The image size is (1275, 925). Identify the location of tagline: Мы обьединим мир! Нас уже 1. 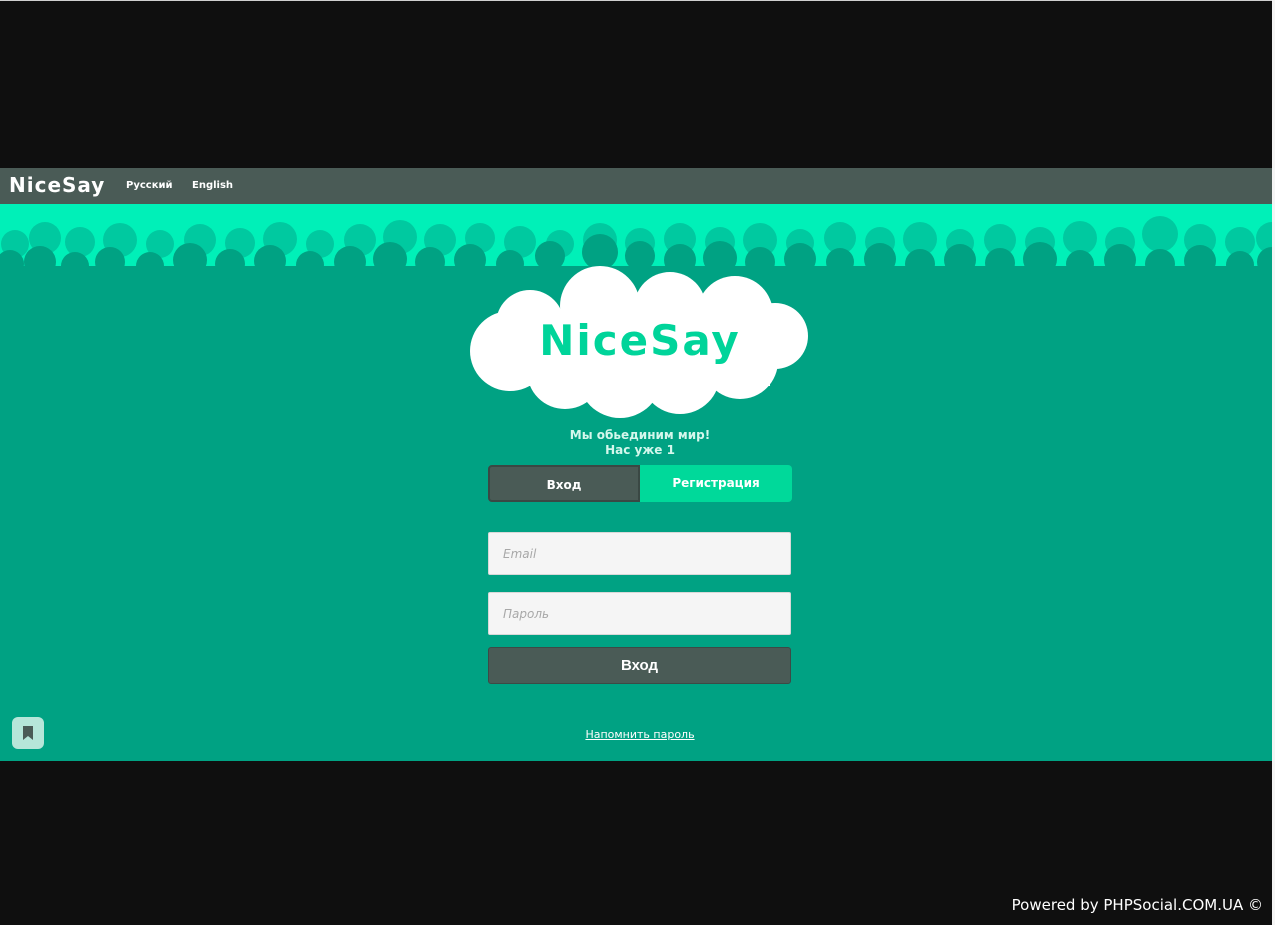
(640, 443).